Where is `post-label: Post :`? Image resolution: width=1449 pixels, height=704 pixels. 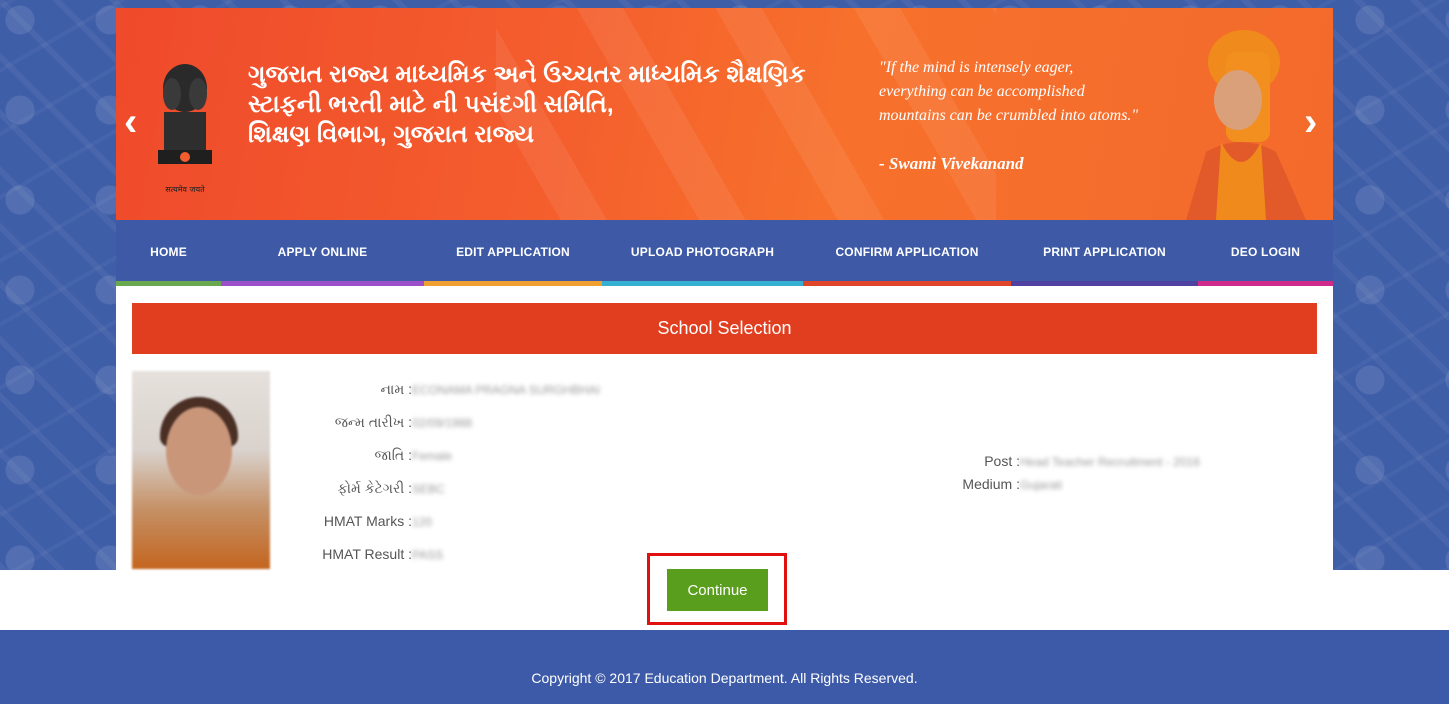
post-label: Post : is located at coordinates (1002, 461).